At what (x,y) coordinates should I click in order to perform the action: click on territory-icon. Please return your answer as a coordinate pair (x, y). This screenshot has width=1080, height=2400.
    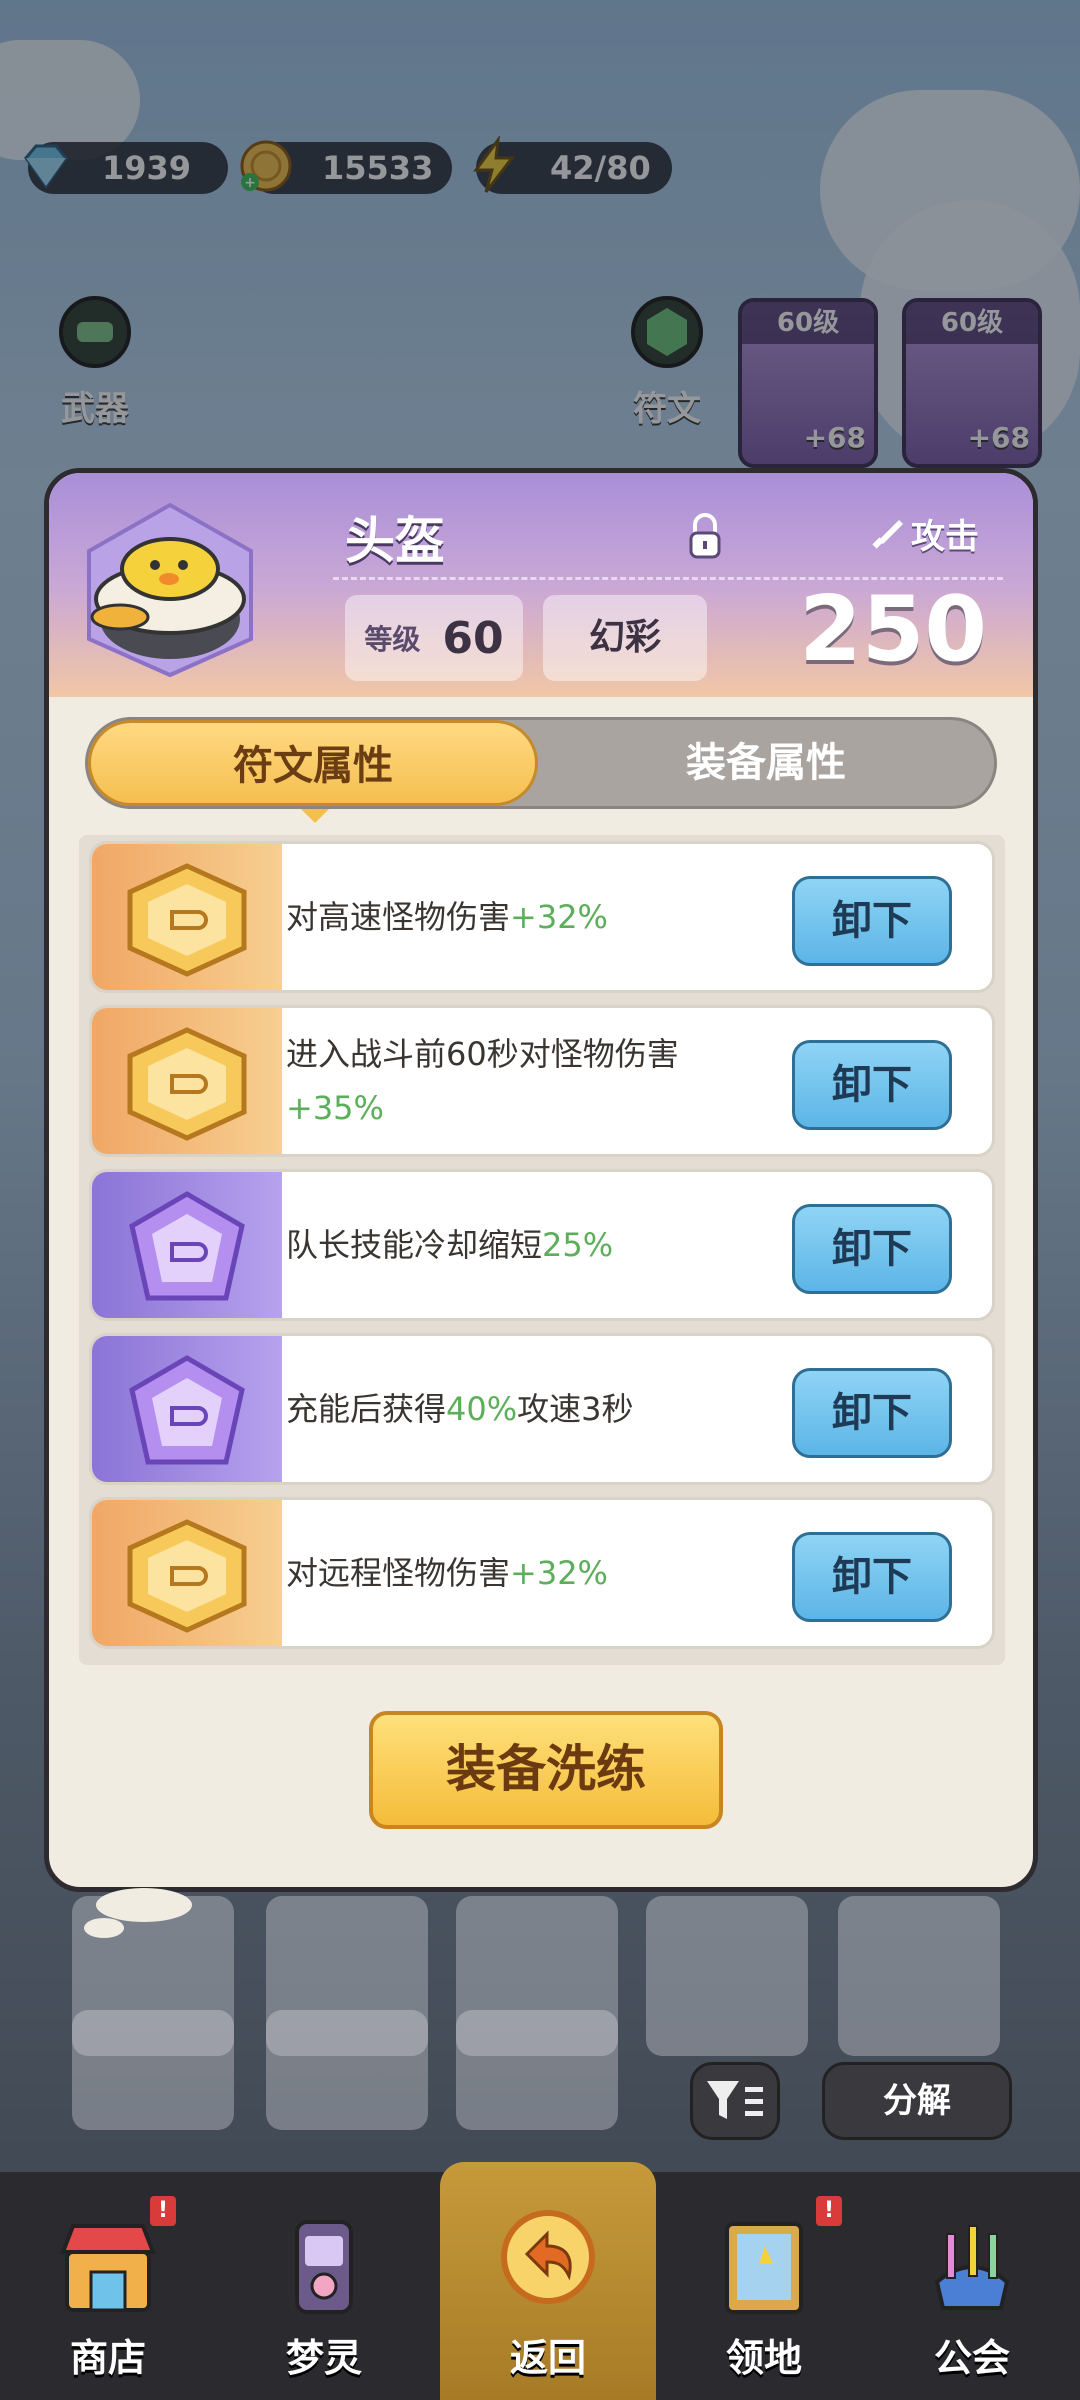
    Looking at the image, I should click on (764, 2268).